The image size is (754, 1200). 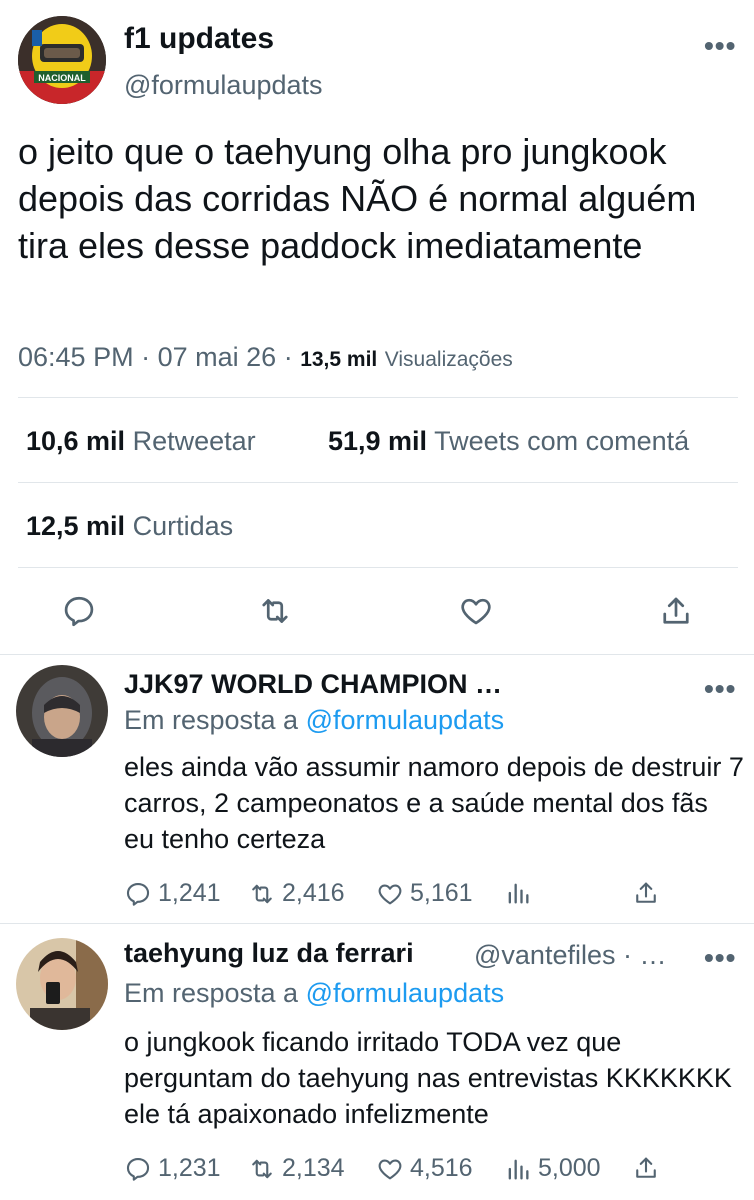 I want to click on retweets-stat: 10,6 mil Retweetar, so click(x=141, y=441).